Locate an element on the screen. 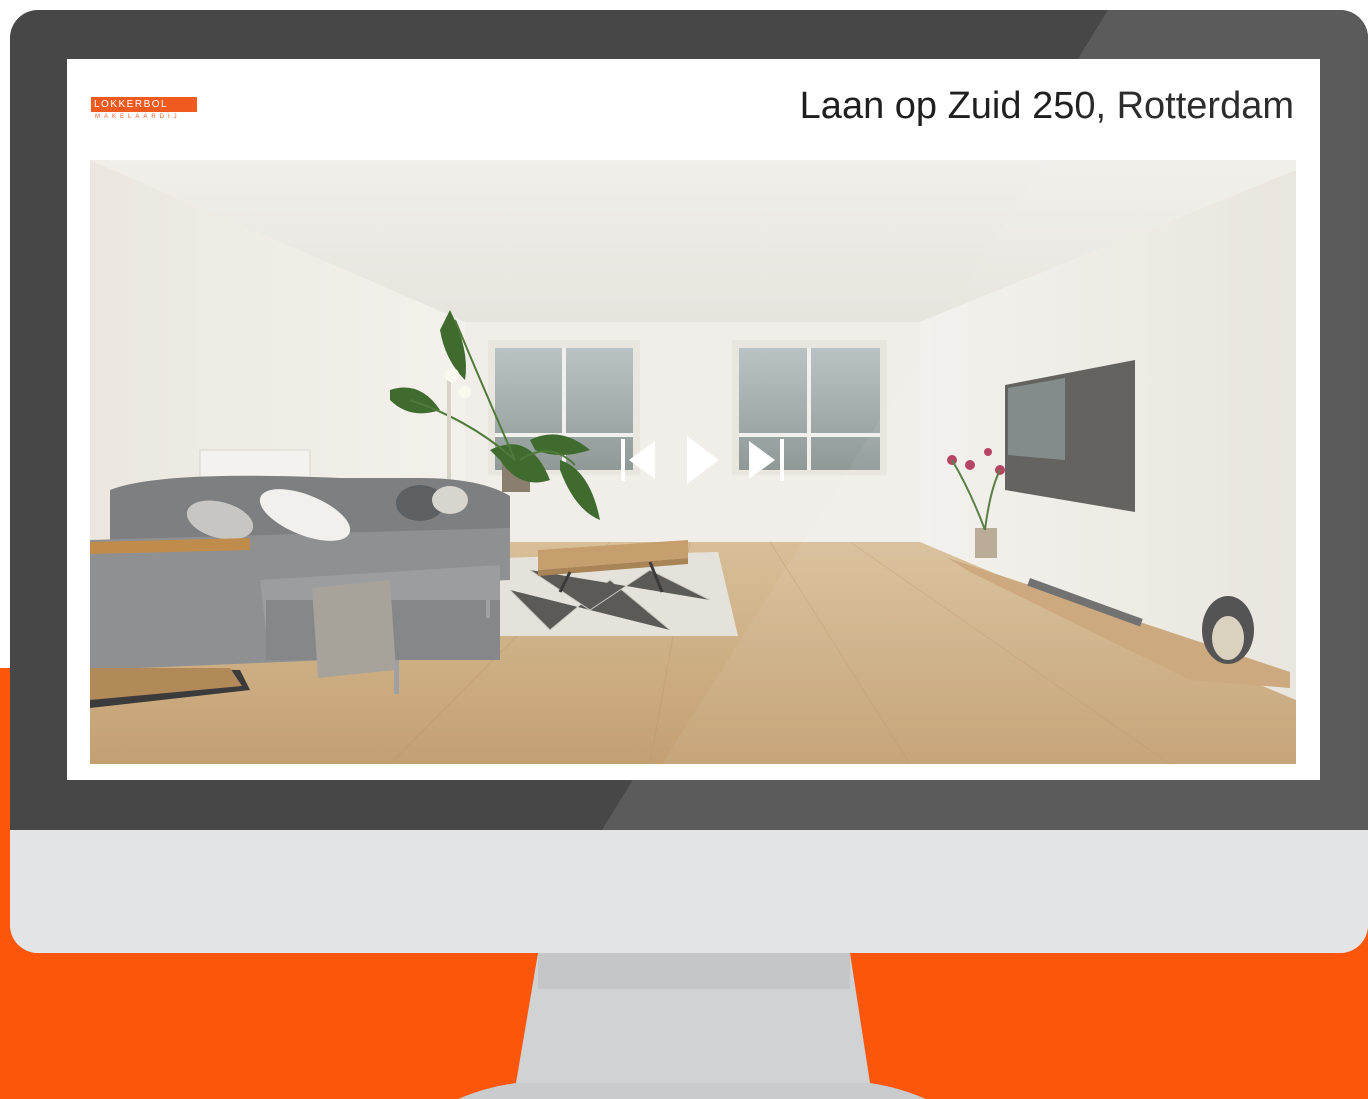 This screenshot has width=1368, height=1099. skip-next-icon is located at coordinates (766, 460).